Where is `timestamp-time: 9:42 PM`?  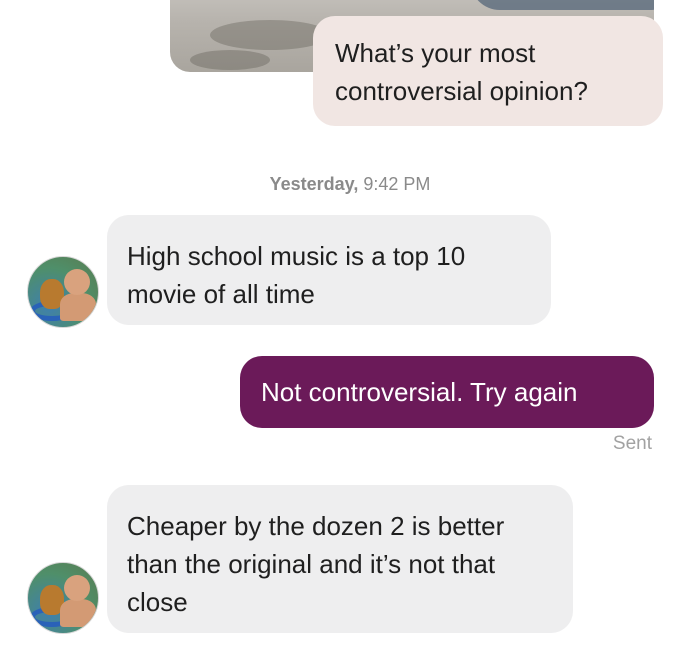
timestamp-time: 9:42 PM is located at coordinates (397, 184).